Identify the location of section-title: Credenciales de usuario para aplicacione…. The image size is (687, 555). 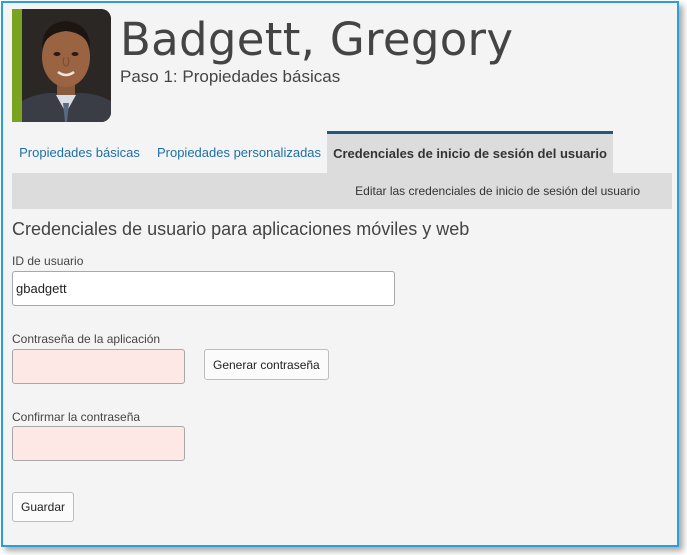
(241, 229).